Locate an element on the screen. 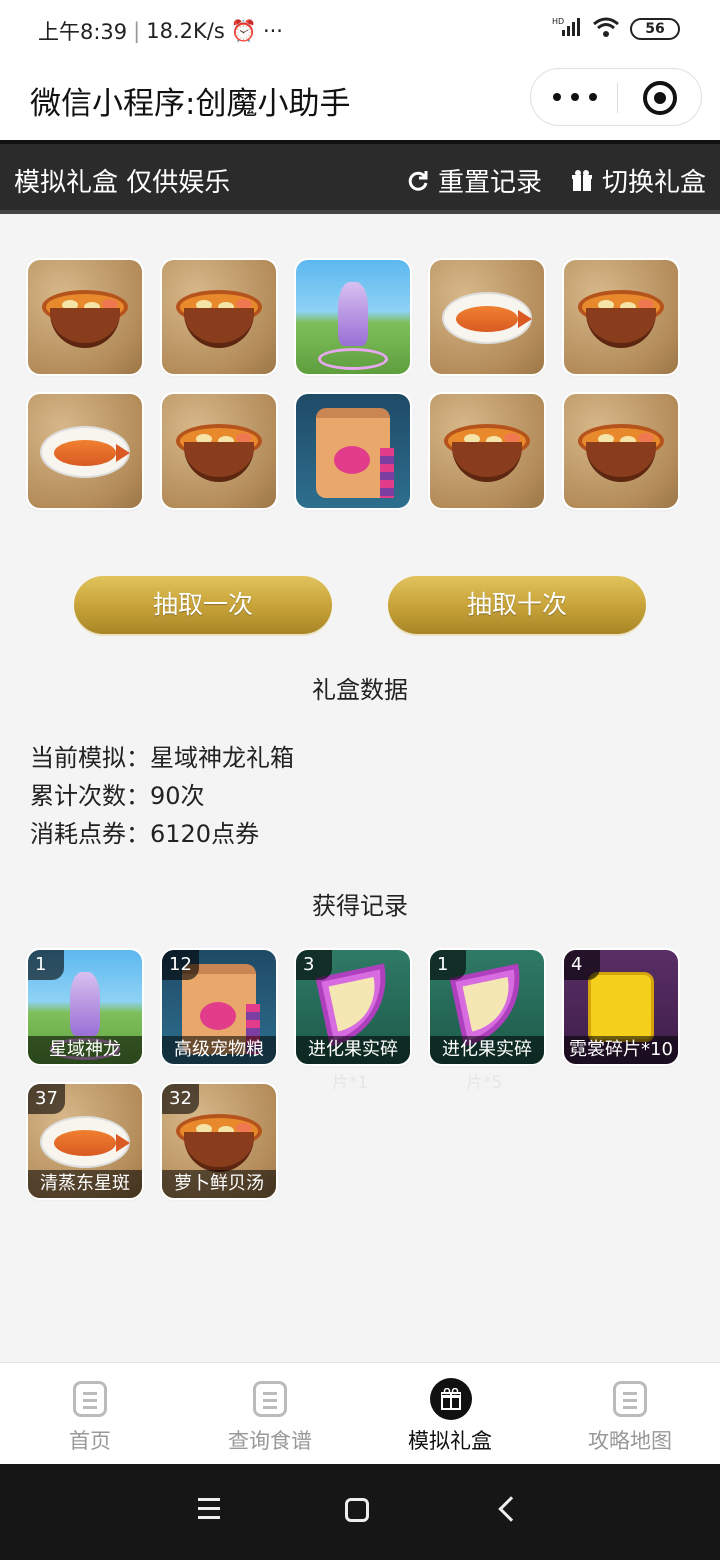 This screenshot has width=720, height=1560. status-right: HD 56 is located at coordinates (616, 29).